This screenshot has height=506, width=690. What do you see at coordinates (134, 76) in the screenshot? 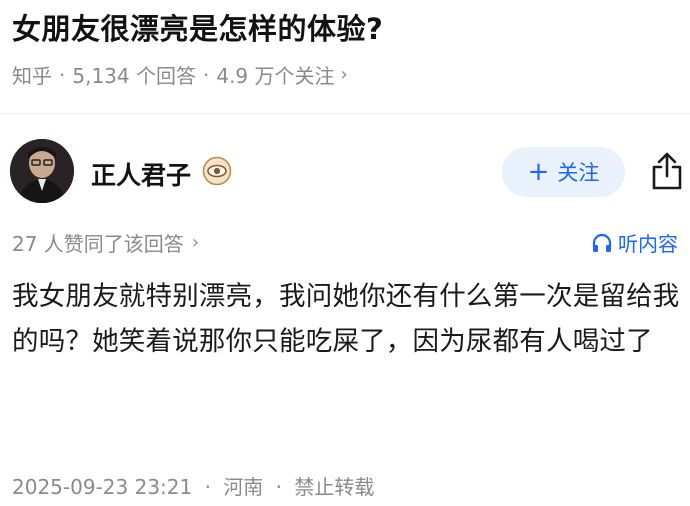
I see `answers-count: 5,134 个回答` at bounding box center [134, 76].